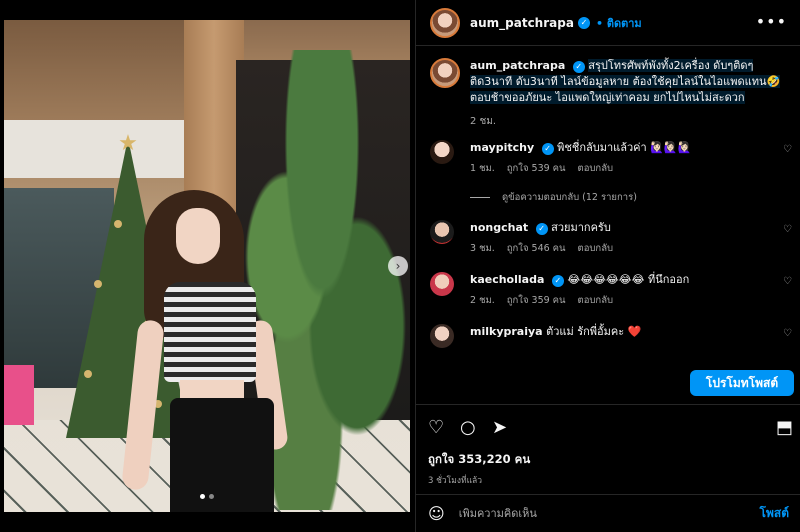 This screenshot has width=800, height=532. Describe the element at coordinates (436, 427) in the screenshot. I see `like-heart-icon: ♡` at that location.